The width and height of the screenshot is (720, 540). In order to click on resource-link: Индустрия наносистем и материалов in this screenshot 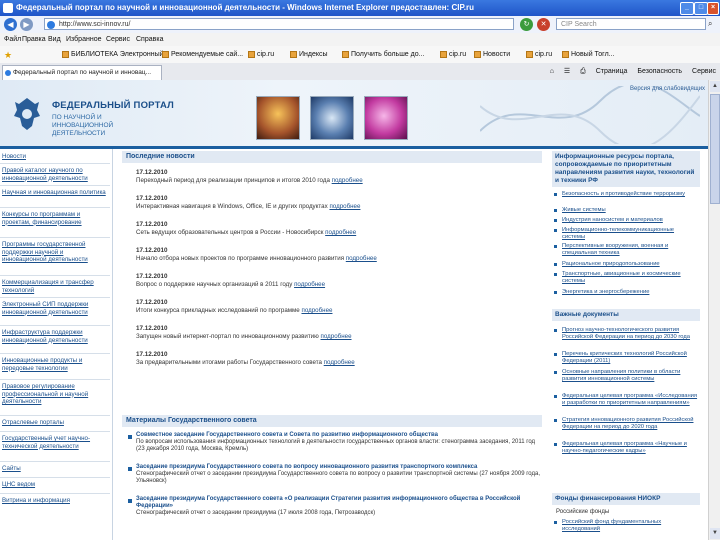, I will do `click(630, 220)`.